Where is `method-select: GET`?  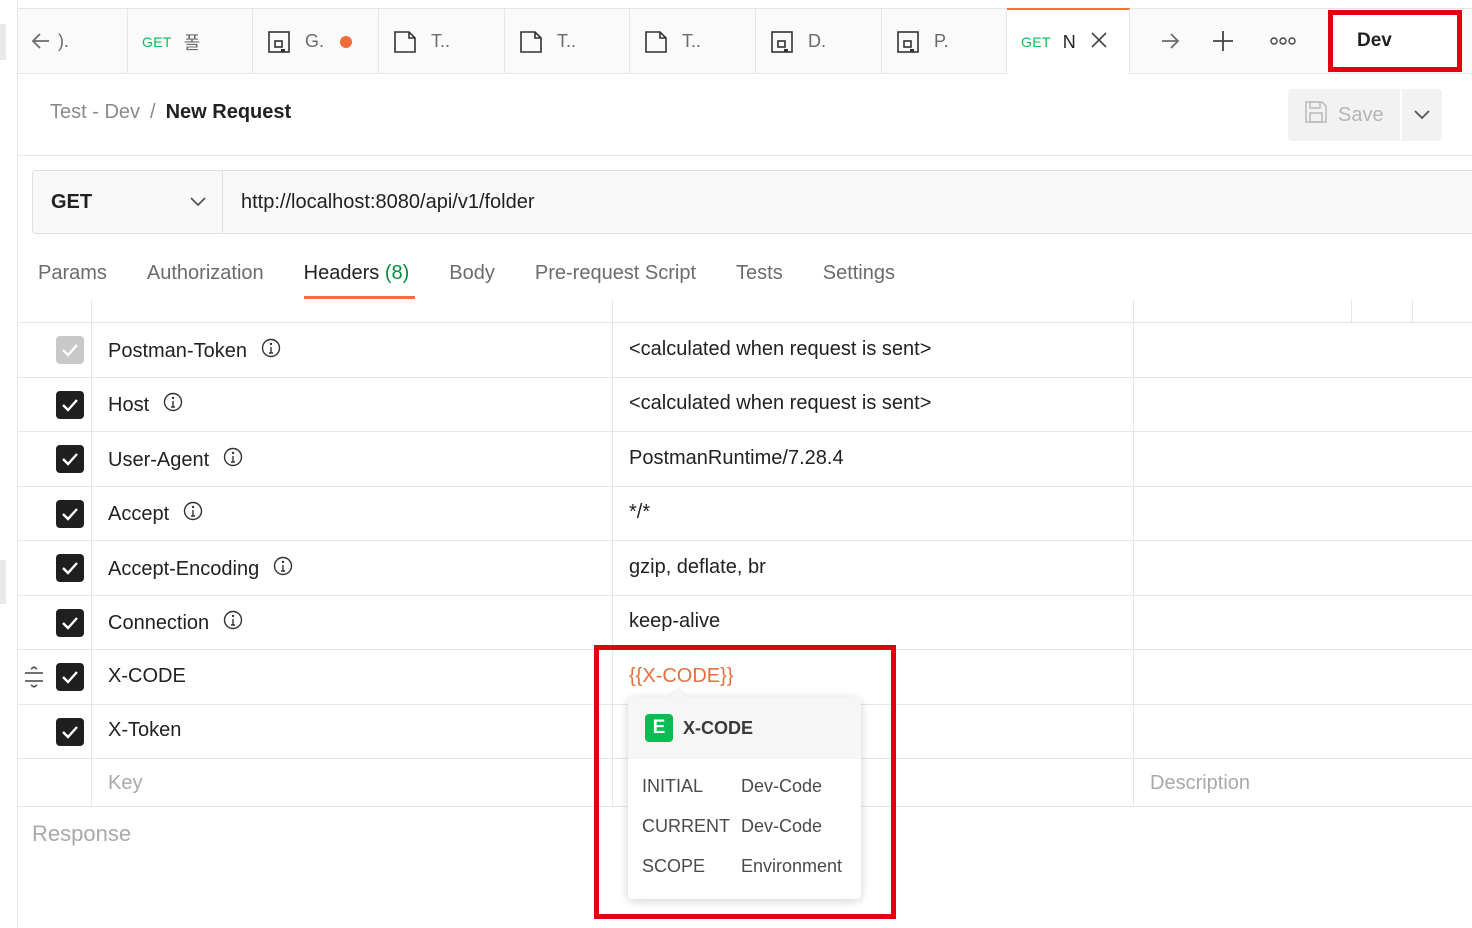
method-select: GET is located at coordinates (128, 202).